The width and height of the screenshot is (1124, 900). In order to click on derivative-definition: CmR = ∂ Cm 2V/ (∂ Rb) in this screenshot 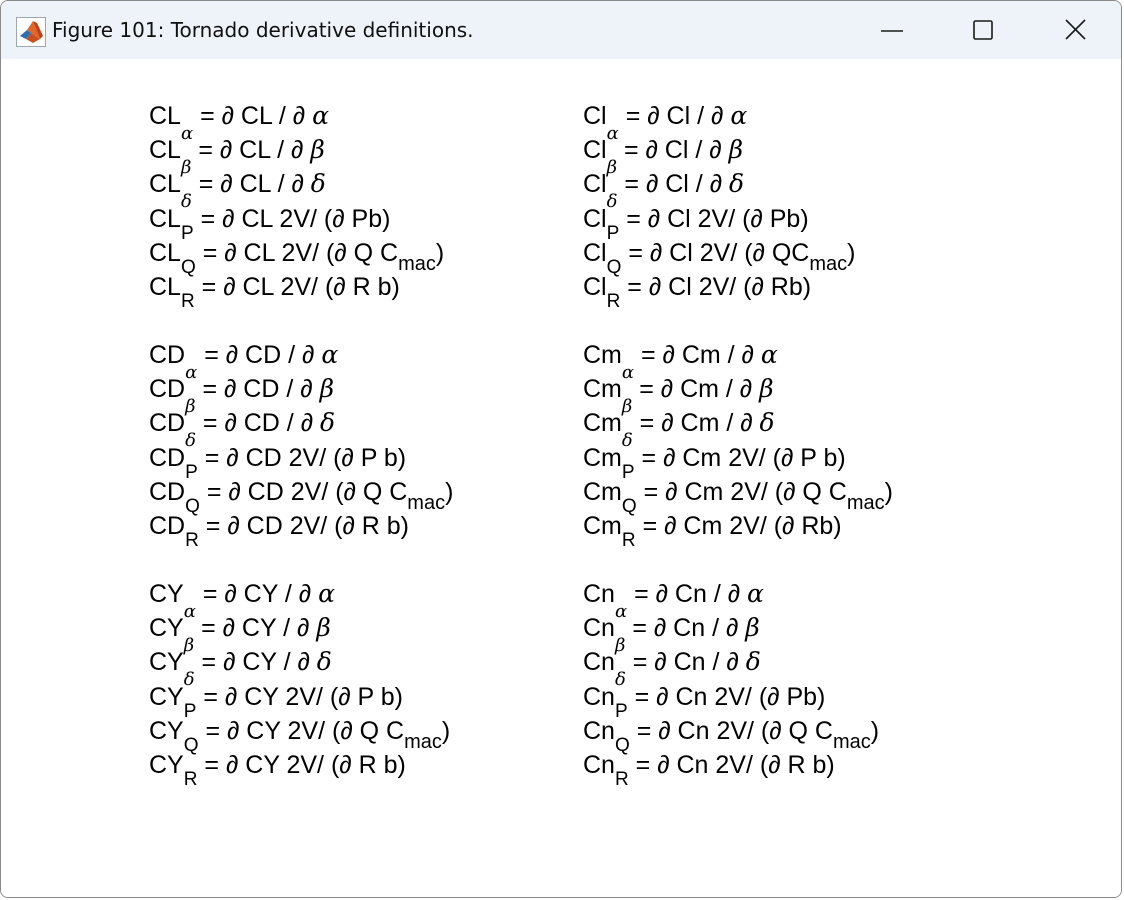, I will do `click(712, 531)`.